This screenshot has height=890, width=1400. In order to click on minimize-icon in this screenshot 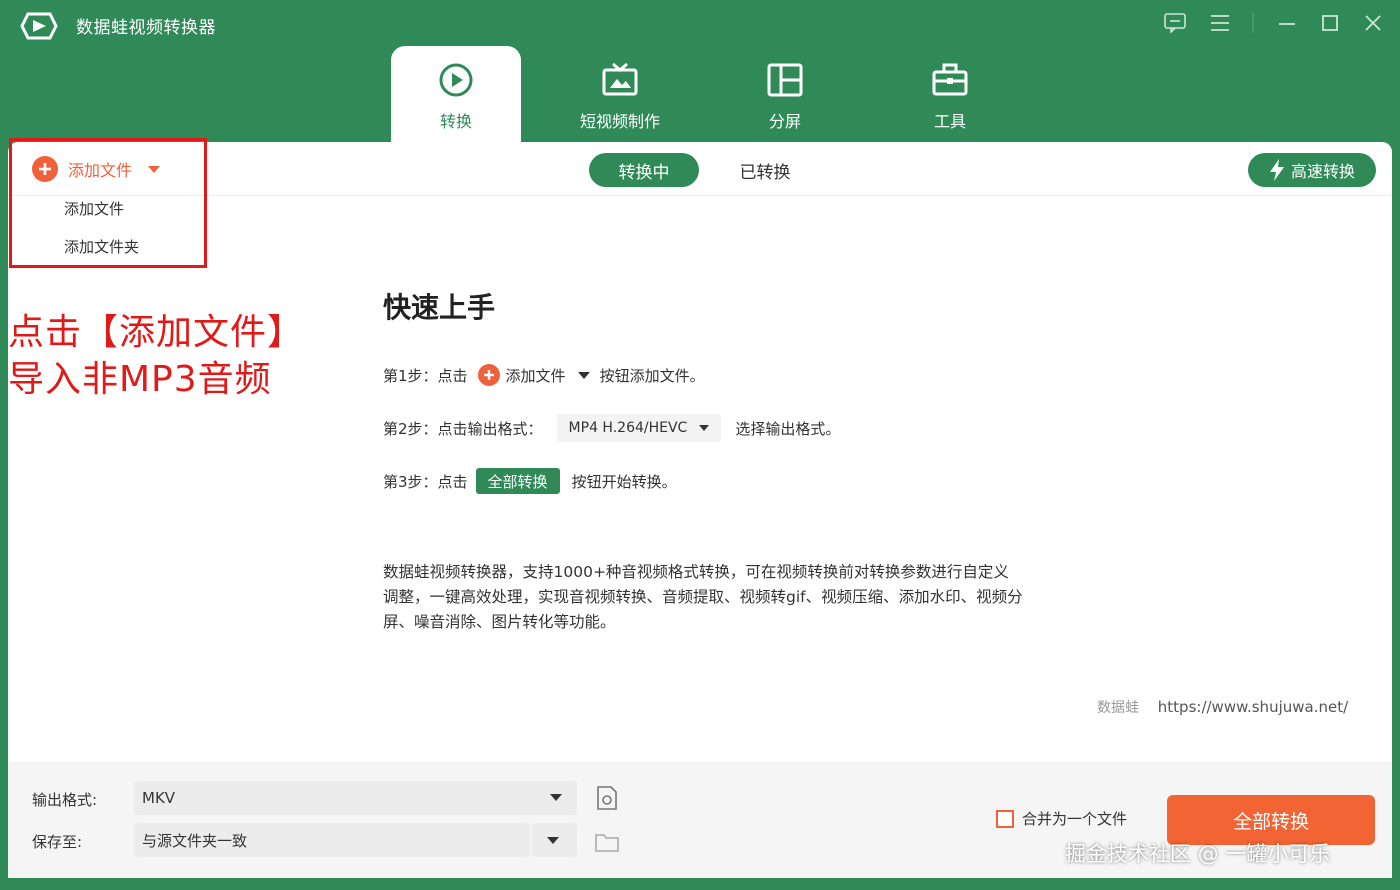, I will do `click(1287, 23)`.